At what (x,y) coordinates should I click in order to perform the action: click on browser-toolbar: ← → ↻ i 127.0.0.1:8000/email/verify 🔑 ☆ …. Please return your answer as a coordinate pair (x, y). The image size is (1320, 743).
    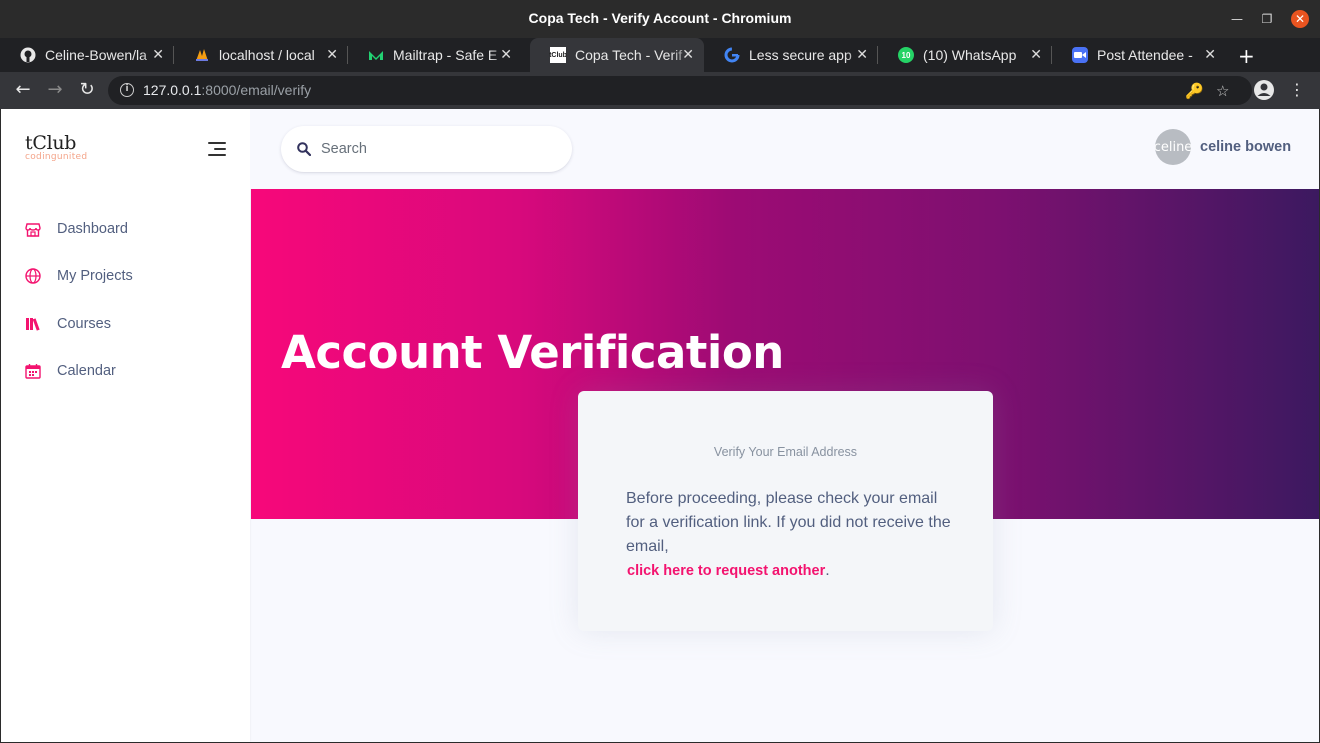
    Looking at the image, I should click on (660, 90).